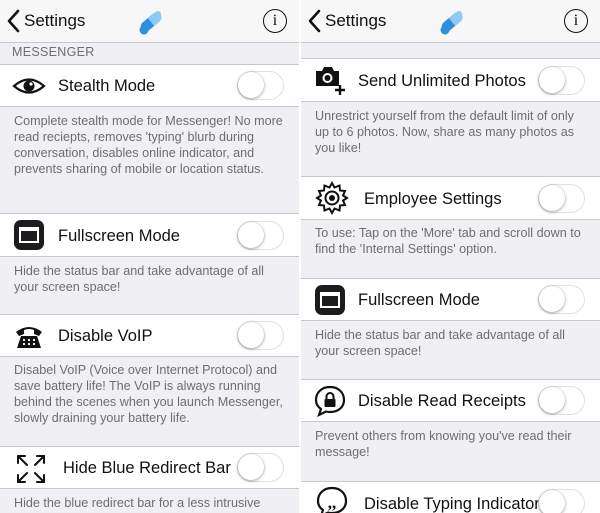 This screenshot has width=600, height=513. What do you see at coordinates (31, 469) in the screenshot?
I see `expand-arrows-icon` at bounding box center [31, 469].